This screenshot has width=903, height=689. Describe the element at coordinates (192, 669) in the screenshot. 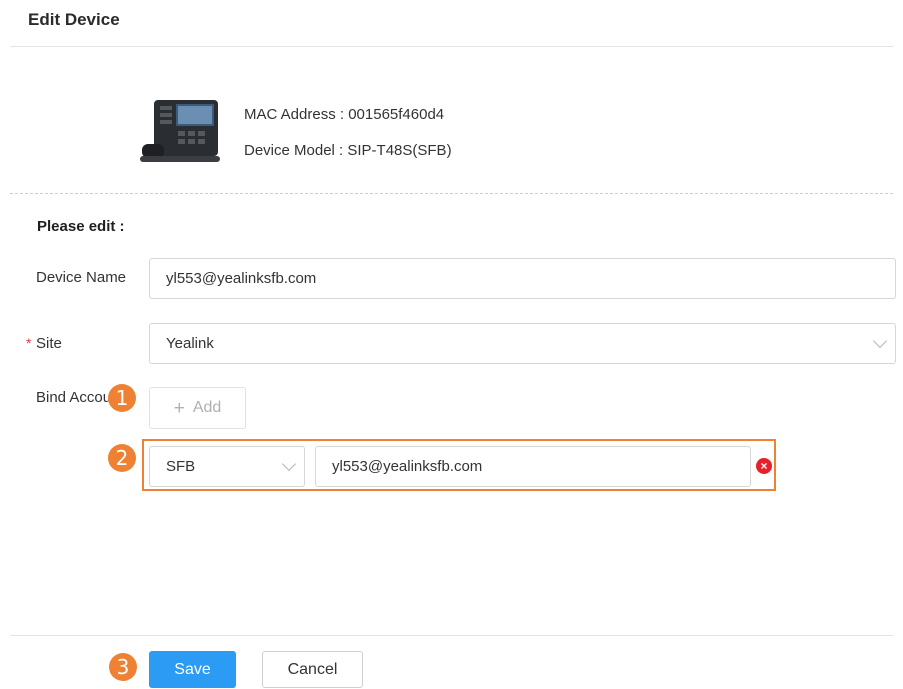

I see `save-button: Save` at that location.